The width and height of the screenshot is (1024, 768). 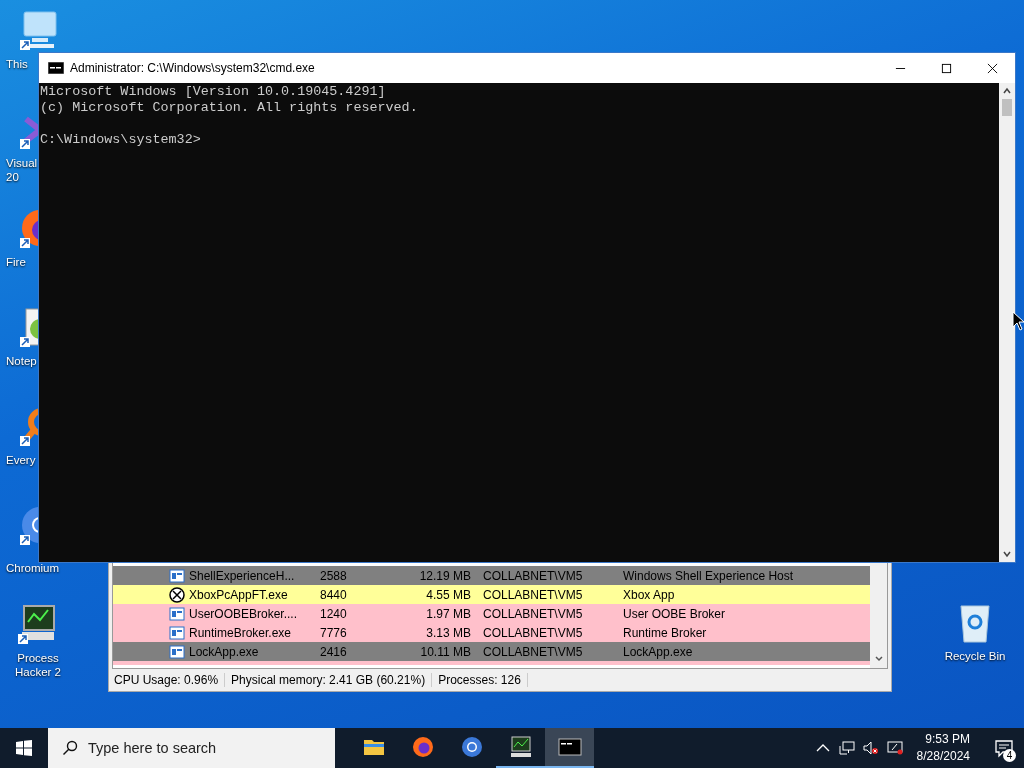 What do you see at coordinates (16, 262) in the screenshot?
I see `icon-label: Fire` at bounding box center [16, 262].